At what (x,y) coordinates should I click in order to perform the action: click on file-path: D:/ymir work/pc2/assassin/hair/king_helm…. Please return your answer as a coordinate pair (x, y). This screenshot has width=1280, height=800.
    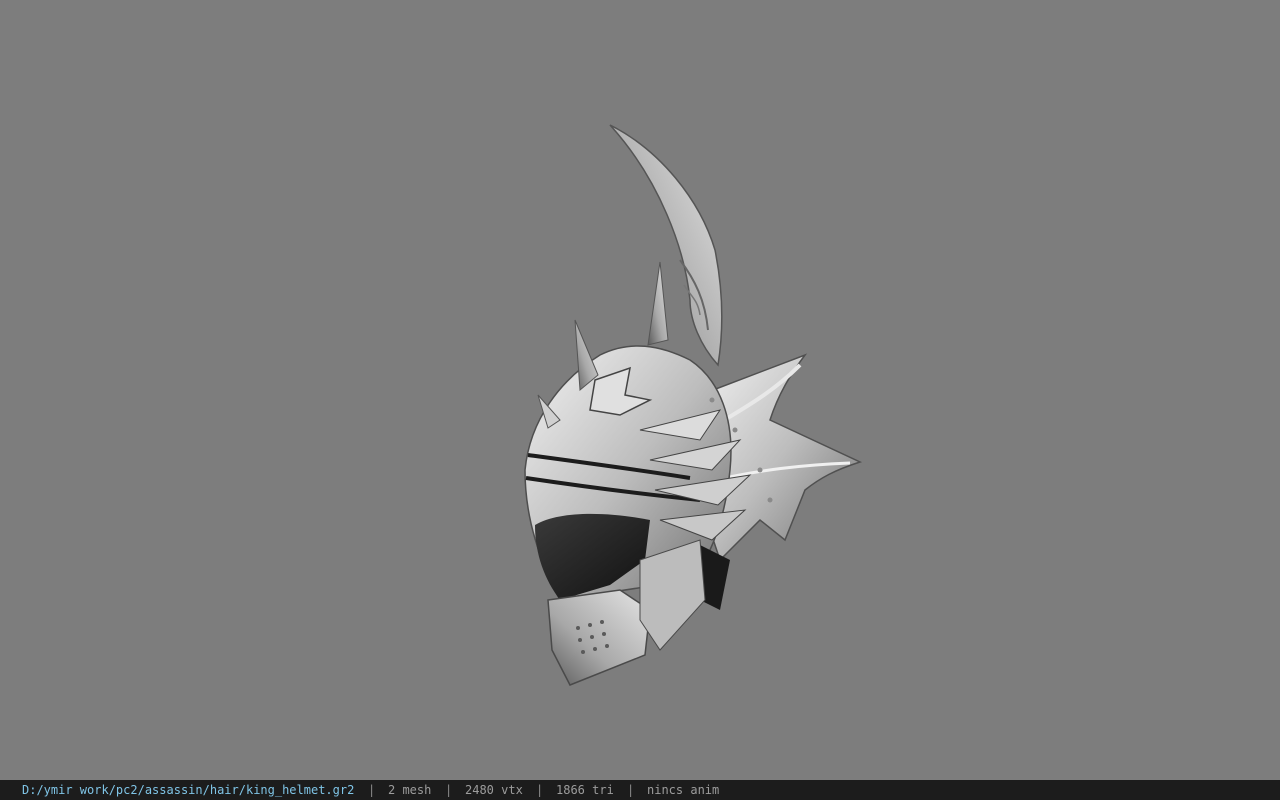
    Looking at the image, I should click on (188, 790).